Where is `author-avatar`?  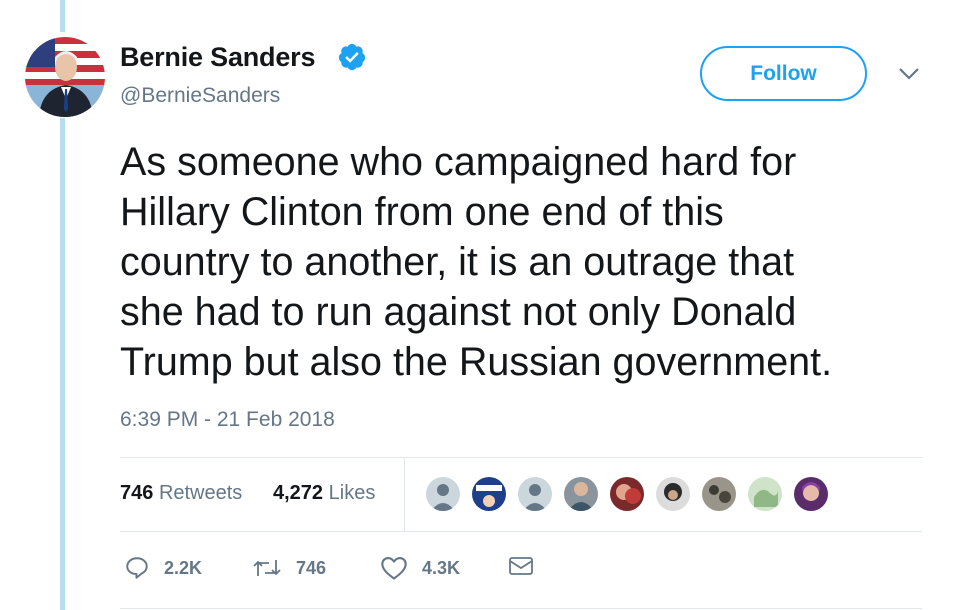 author-avatar is located at coordinates (65, 77).